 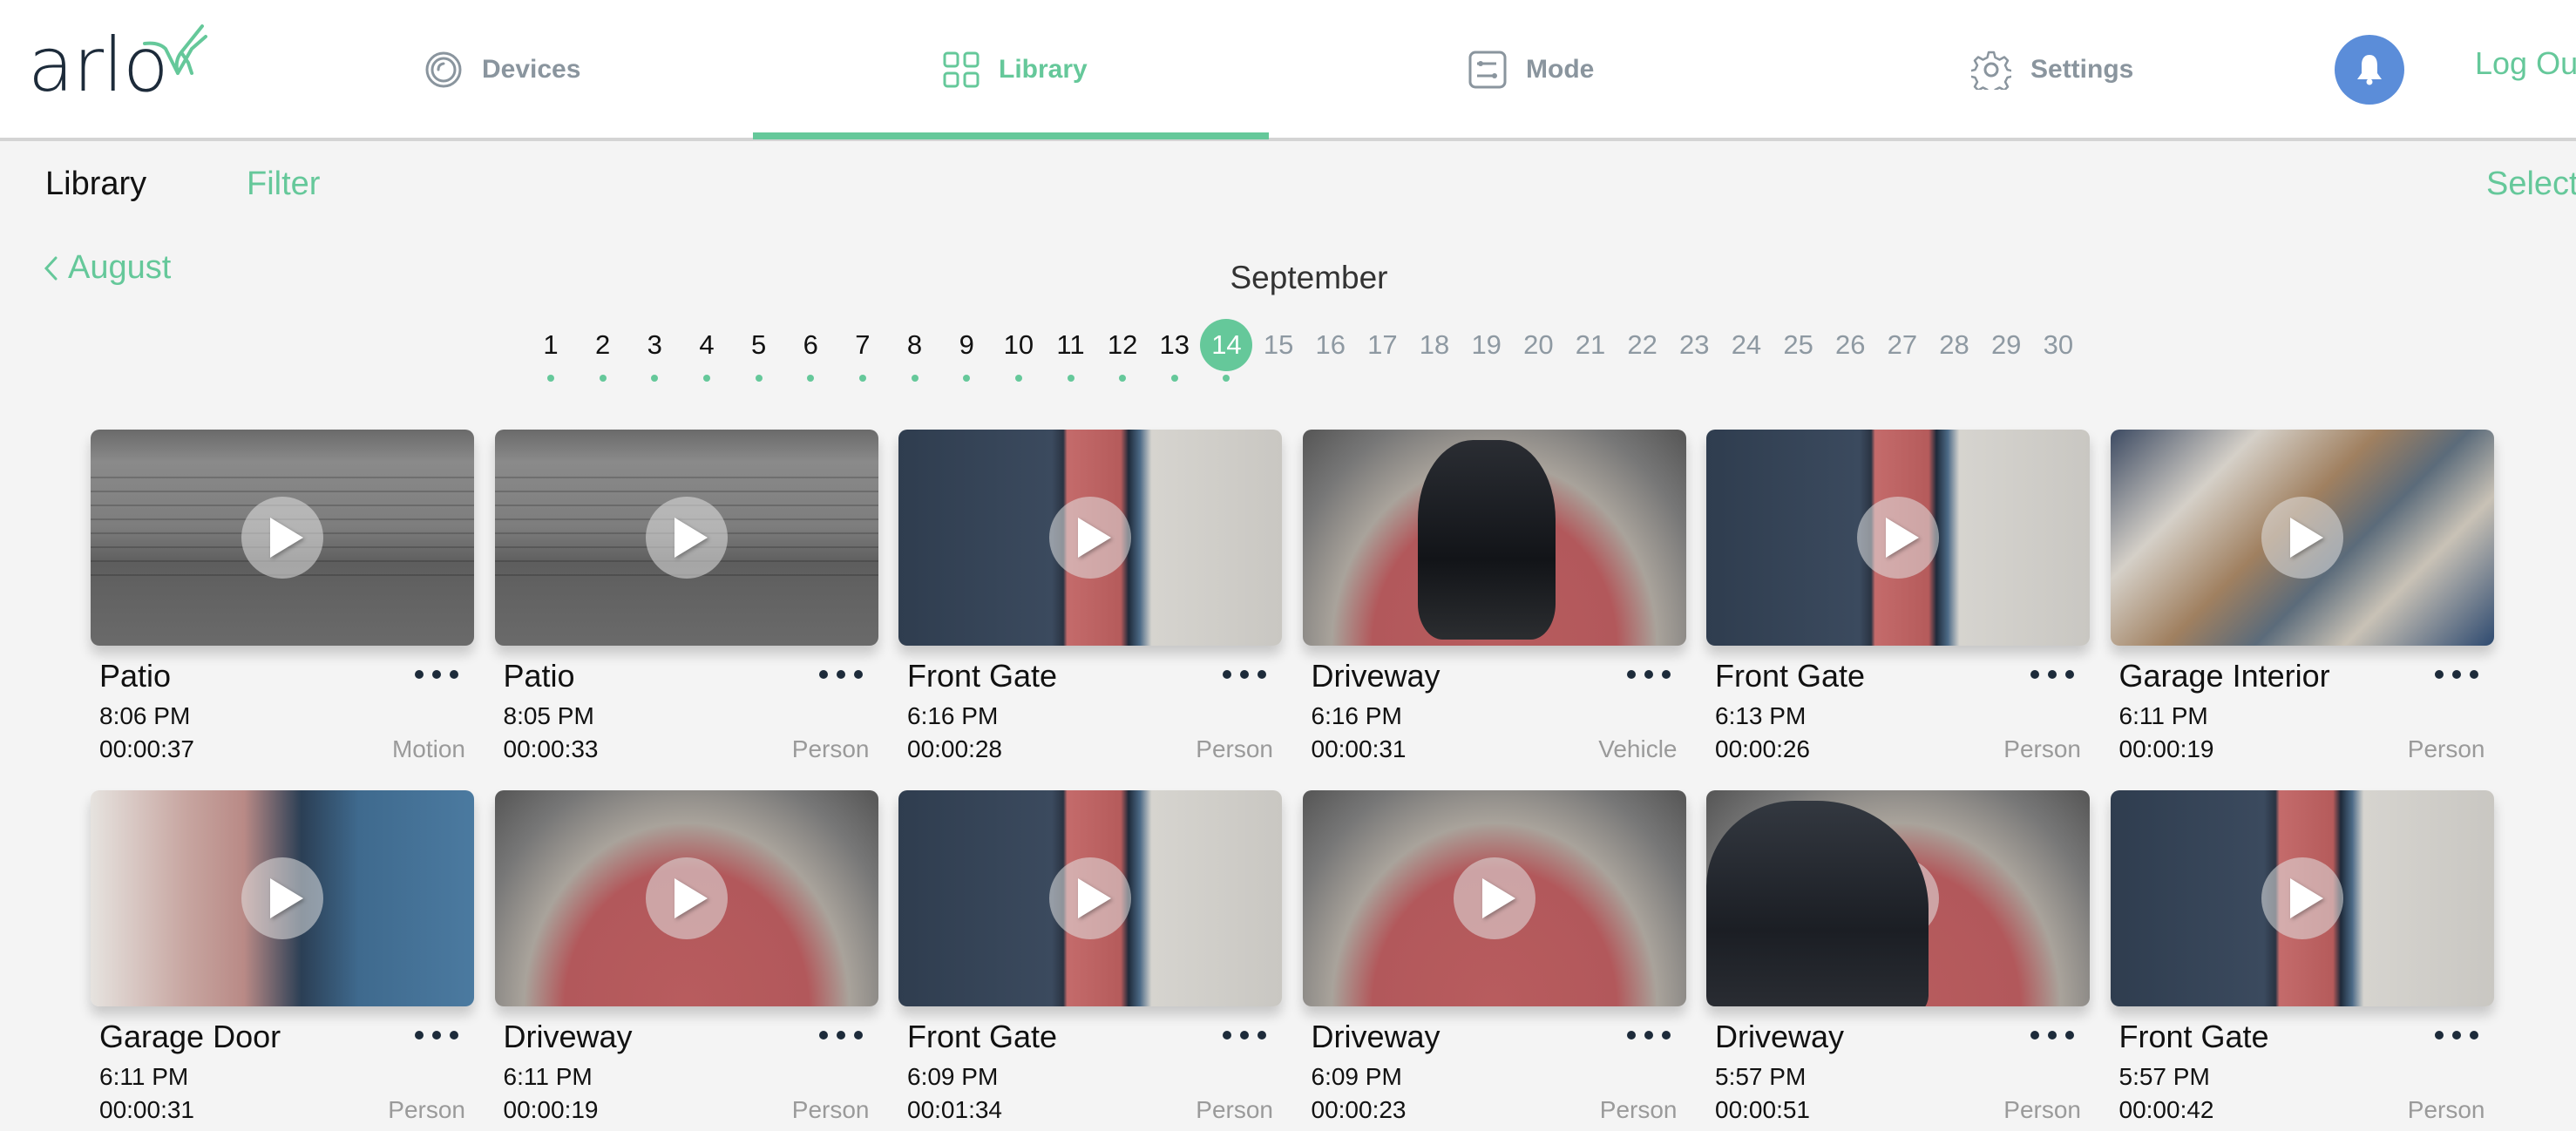 I want to click on select-button: Select, so click(x=2531, y=184).